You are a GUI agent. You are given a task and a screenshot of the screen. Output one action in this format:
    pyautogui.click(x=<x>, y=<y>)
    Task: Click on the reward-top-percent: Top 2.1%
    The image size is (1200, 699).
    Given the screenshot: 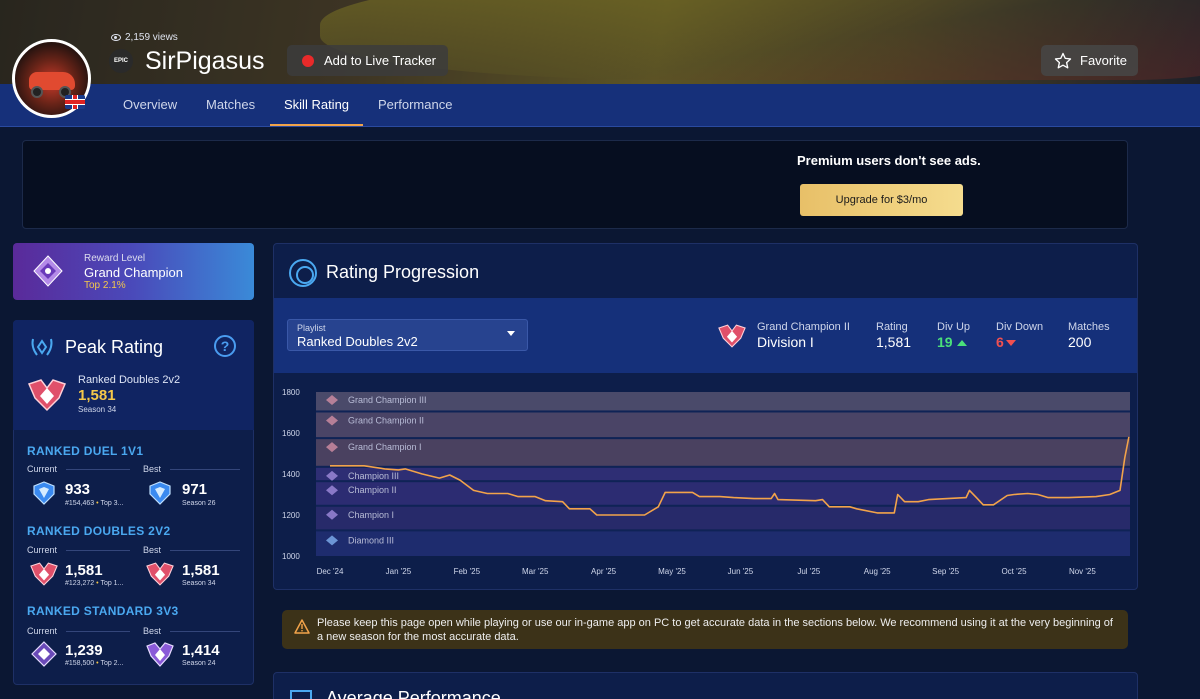 What is the action you would take?
    pyautogui.click(x=105, y=285)
    